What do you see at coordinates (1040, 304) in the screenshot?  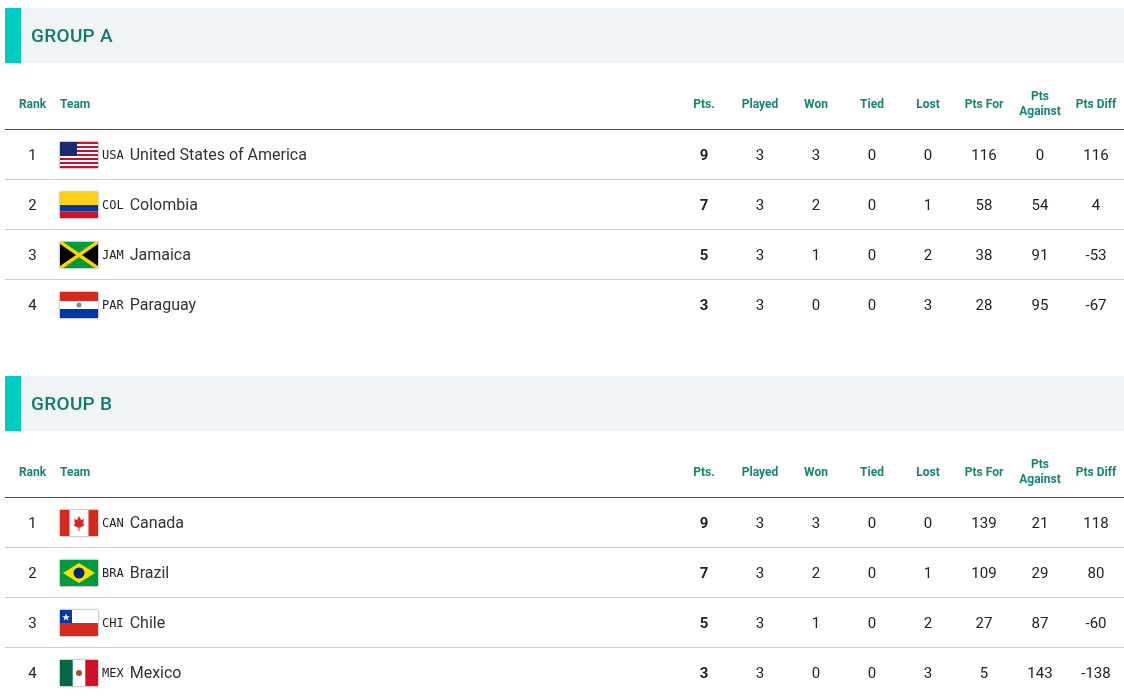 I see `pts-against-cell-text: 95` at bounding box center [1040, 304].